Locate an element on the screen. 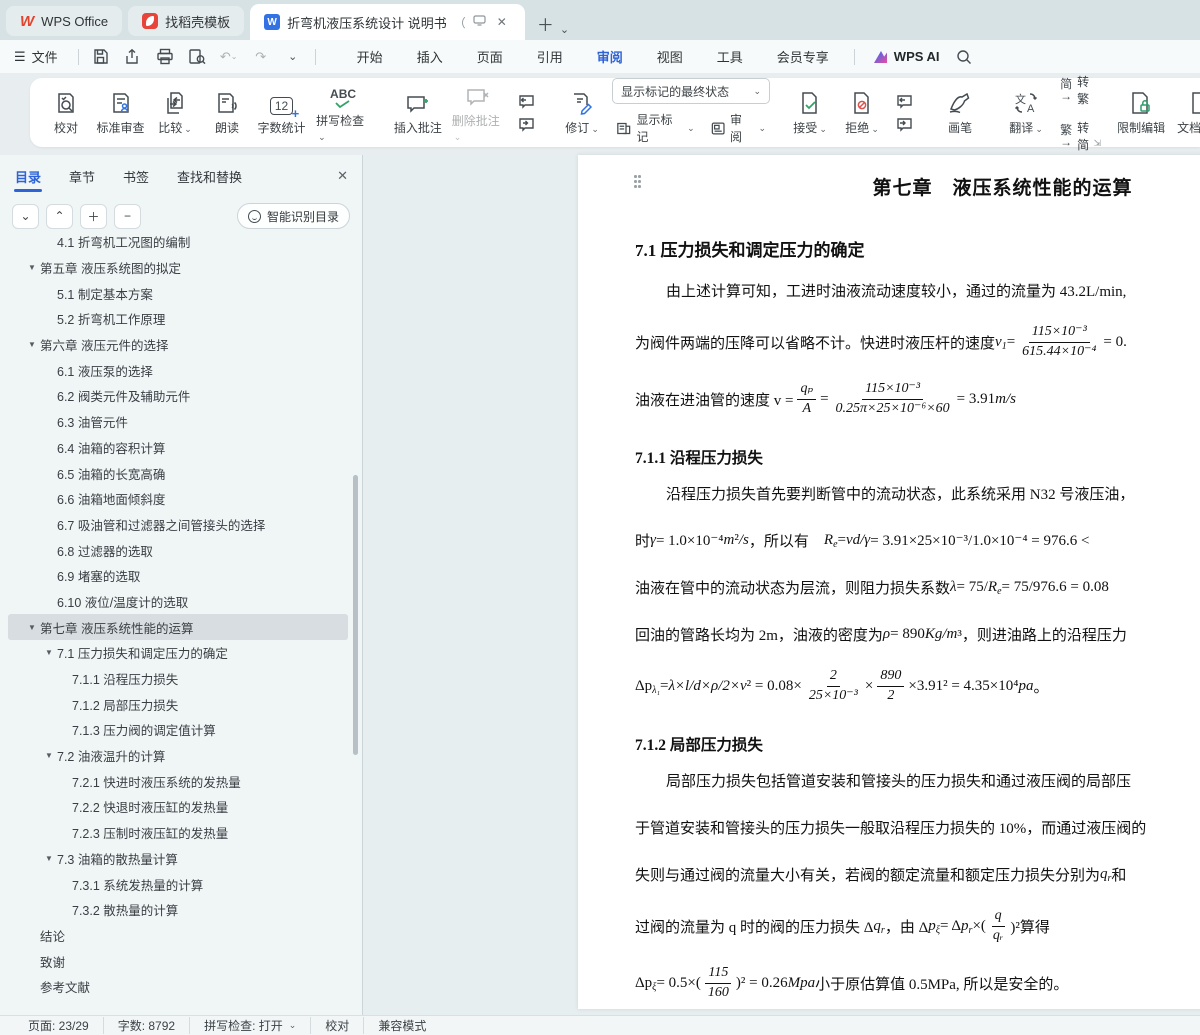  previous-change-icon is located at coordinates (904, 101).